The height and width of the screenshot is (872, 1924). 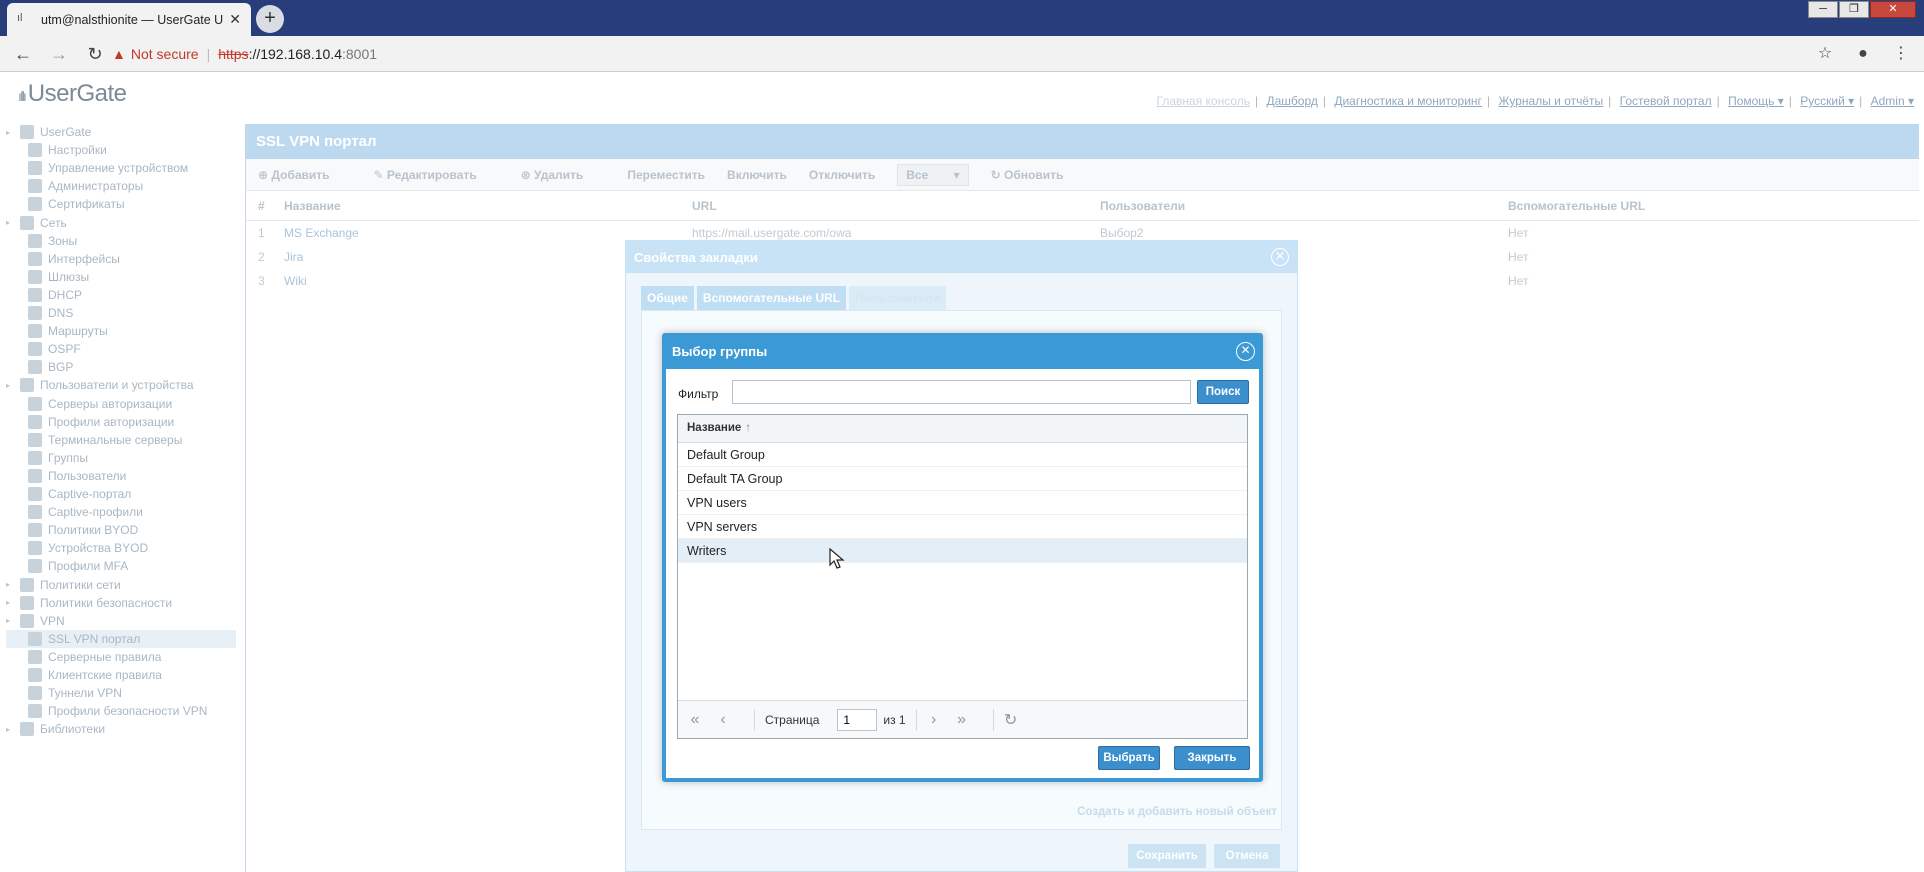 What do you see at coordinates (898, 298) in the screenshot?
I see `tab-users: Пользователи` at bounding box center [898, 298].